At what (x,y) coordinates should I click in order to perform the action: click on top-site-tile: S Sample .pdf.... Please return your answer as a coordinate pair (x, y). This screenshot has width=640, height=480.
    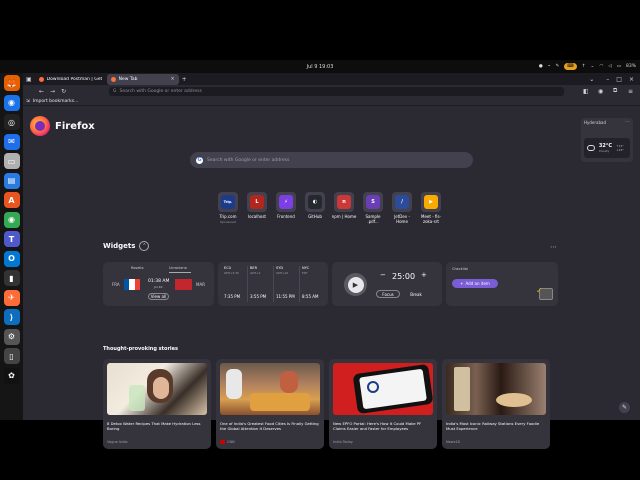
    Looking at the image, I should click on (373, 208).